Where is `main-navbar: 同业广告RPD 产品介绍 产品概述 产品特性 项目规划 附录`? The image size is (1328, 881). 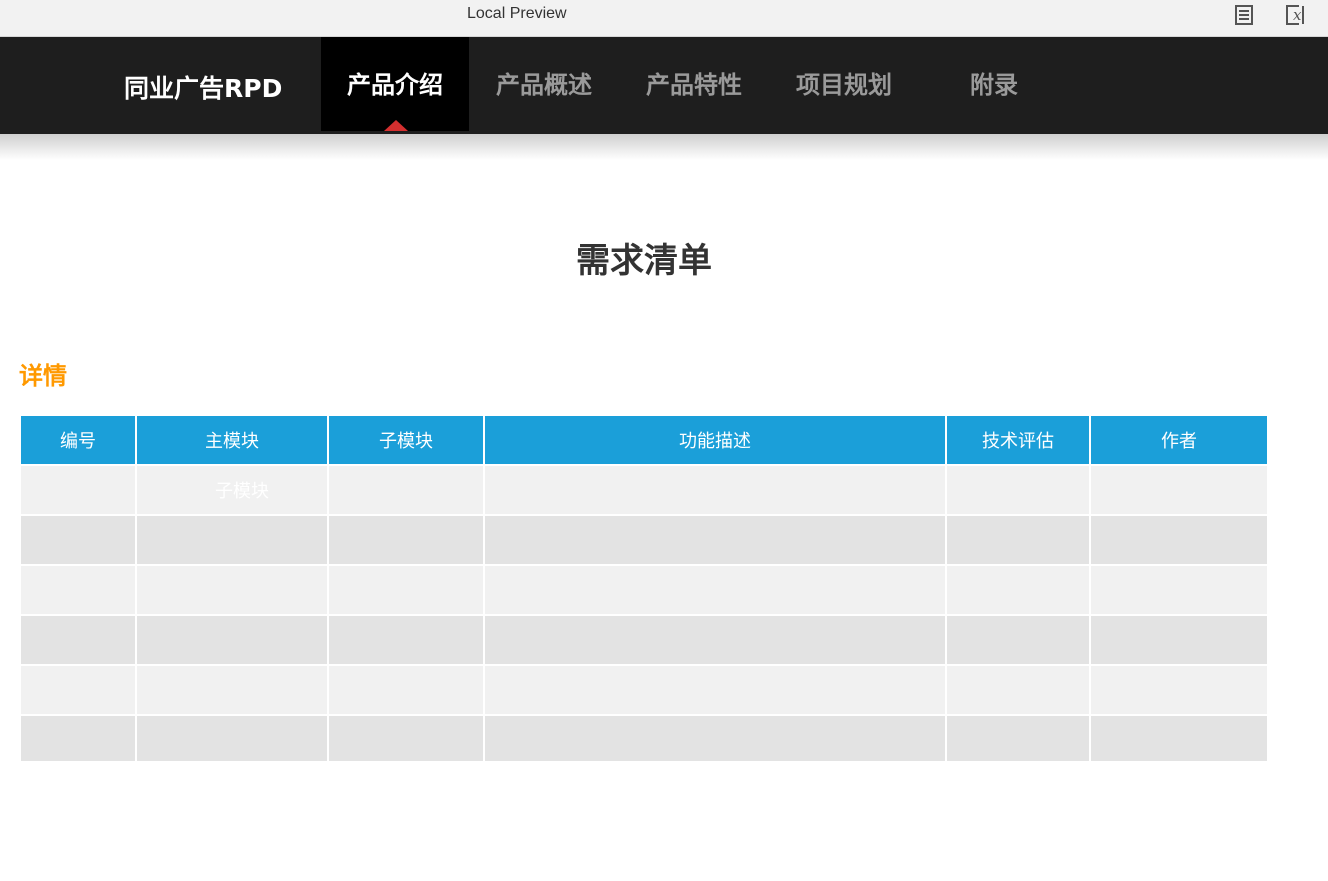
main-navbar: 同业广告RPD 产品介绍 产品概述 产品特性 项目规划 附录 is located at coordinates (664, 85).